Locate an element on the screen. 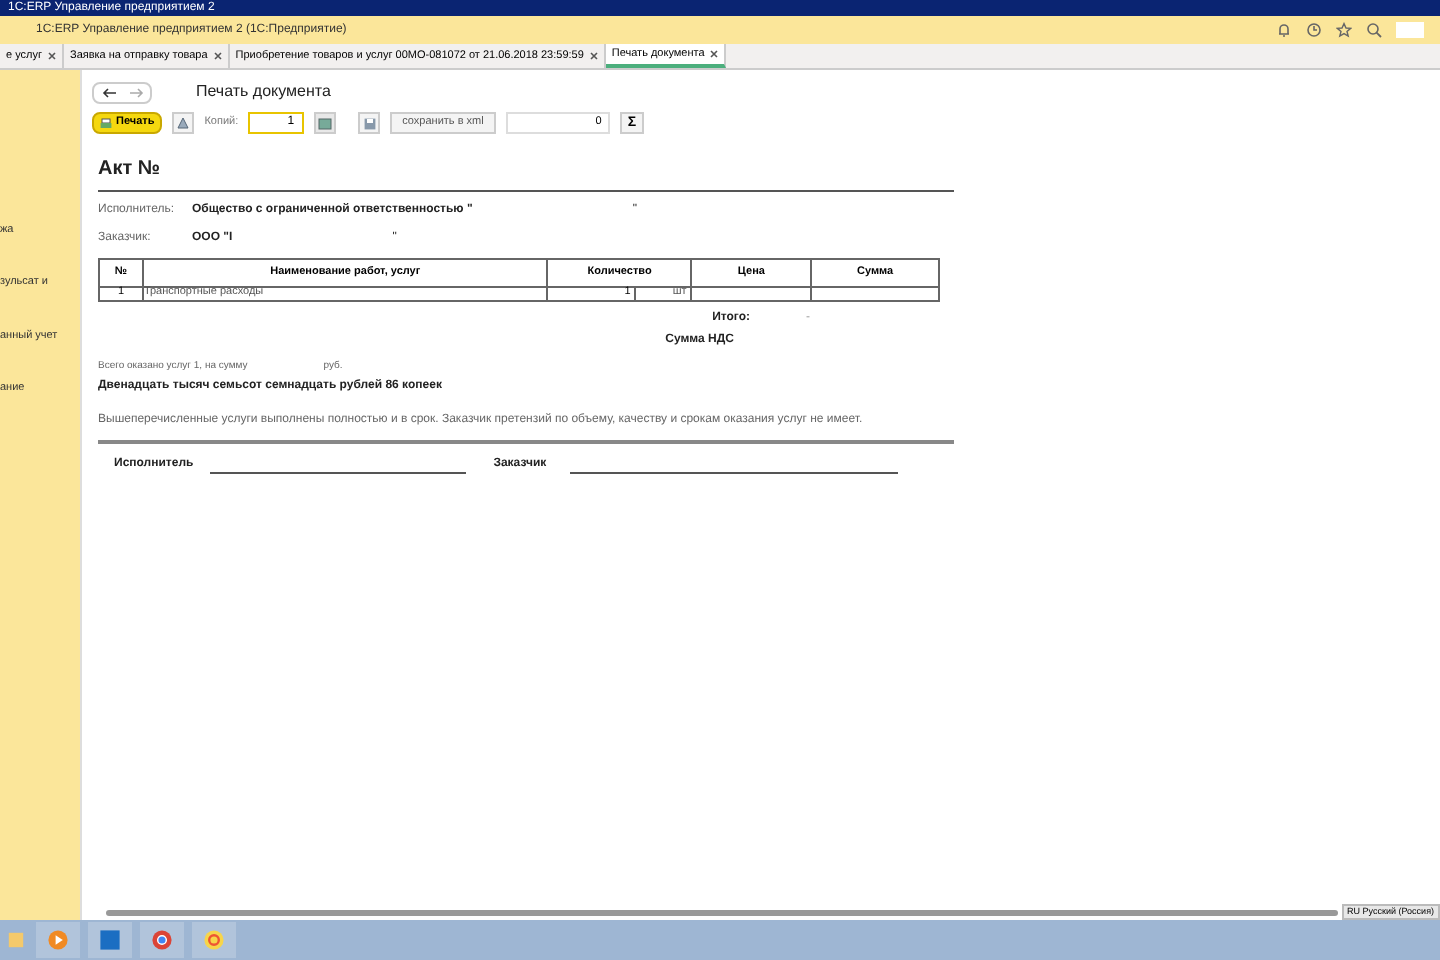 Image resolution: width=1440 pixels, height=960 pixels. arrow-left-icon is located at coordinates (108, 92).